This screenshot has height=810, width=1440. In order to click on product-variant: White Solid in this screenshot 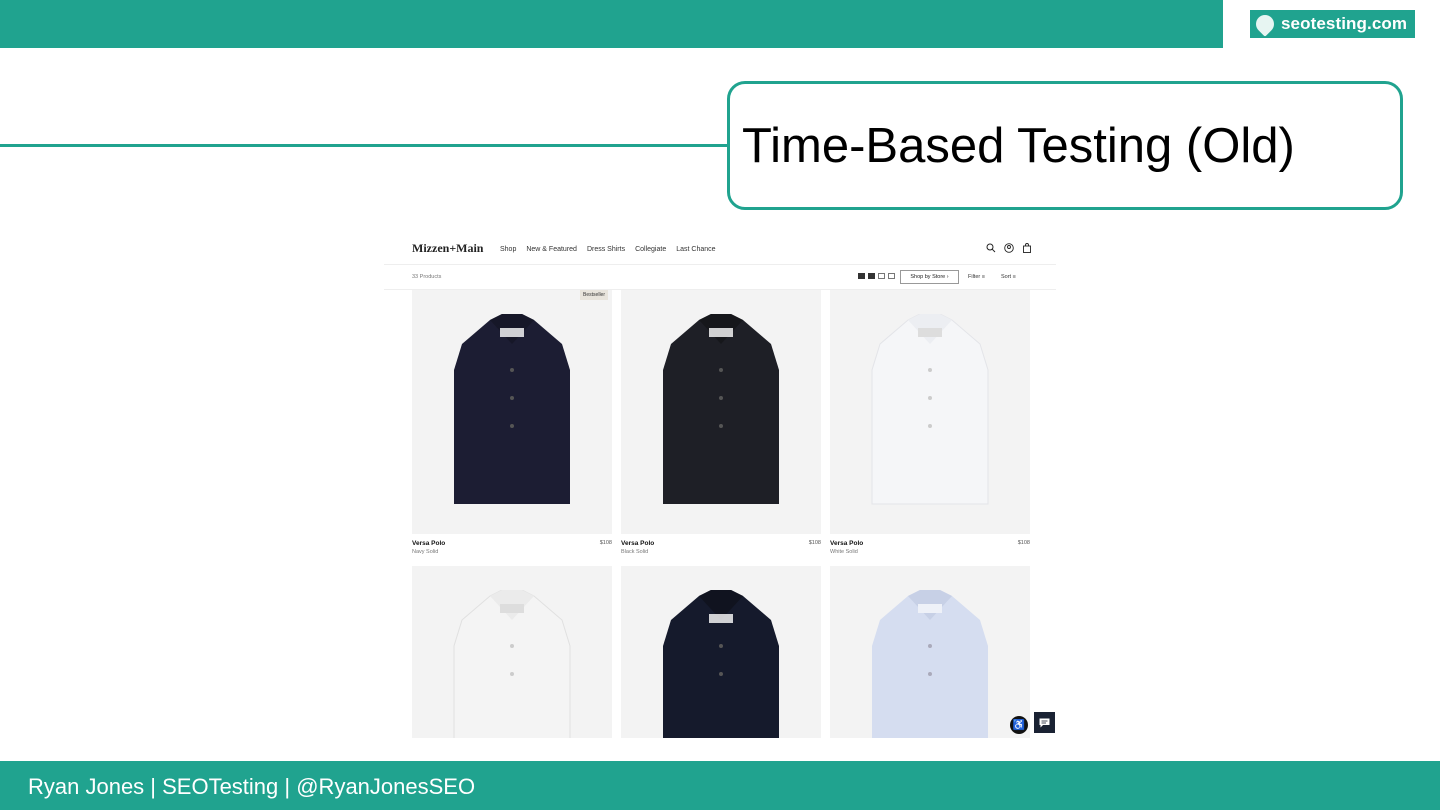, I will do `click(844, 552)`.